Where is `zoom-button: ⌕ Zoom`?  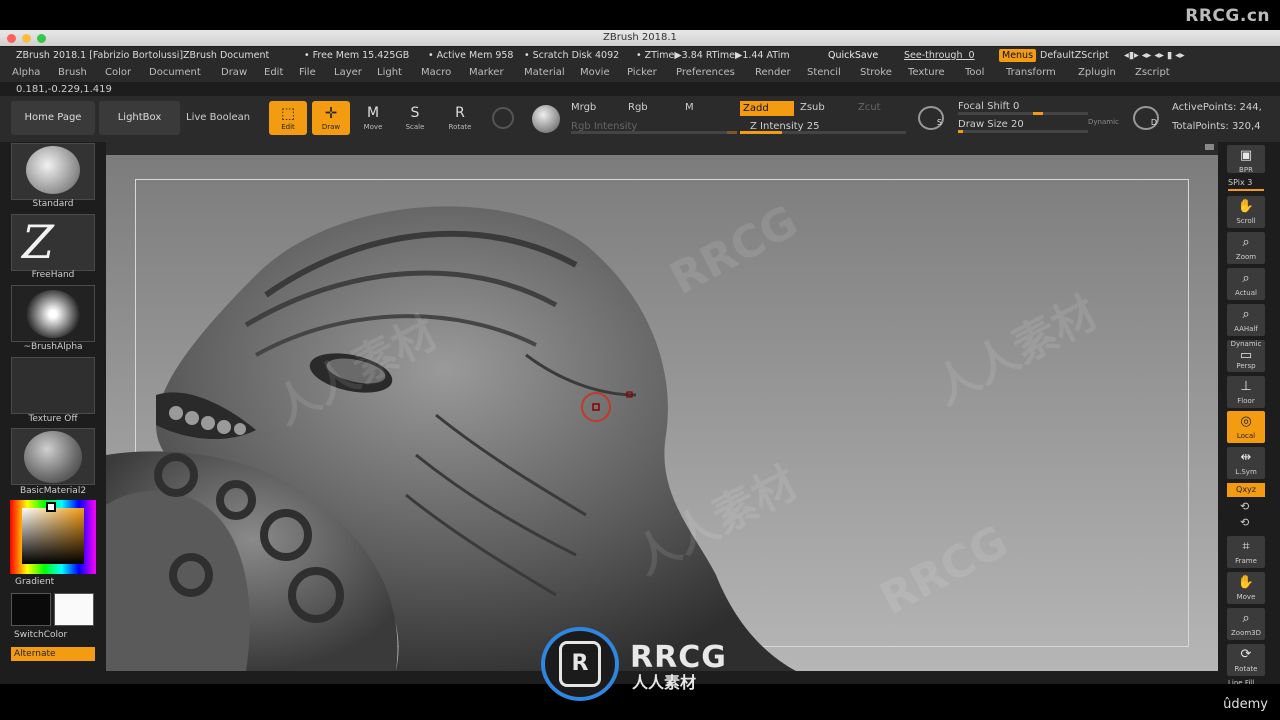
zoom-button: ⌕ Zoom is located at coordinates (1246, 248).